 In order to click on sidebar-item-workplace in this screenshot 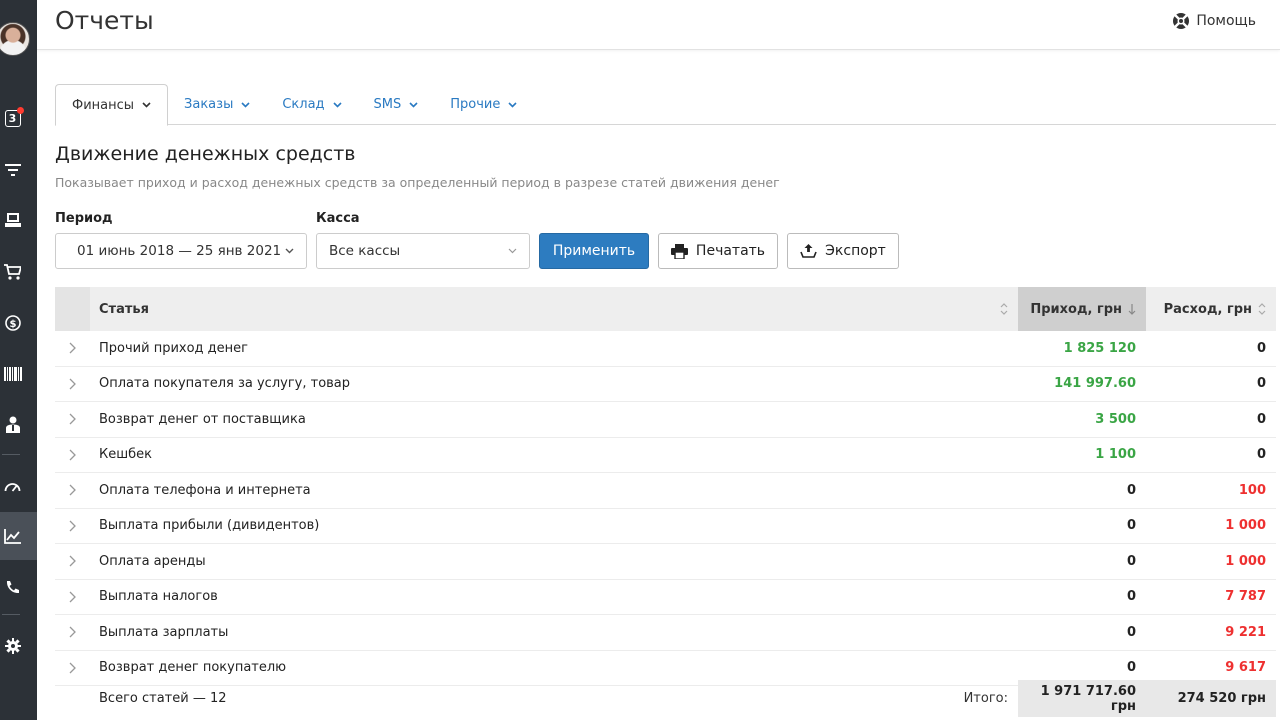, I will do `click(18, 220)`.